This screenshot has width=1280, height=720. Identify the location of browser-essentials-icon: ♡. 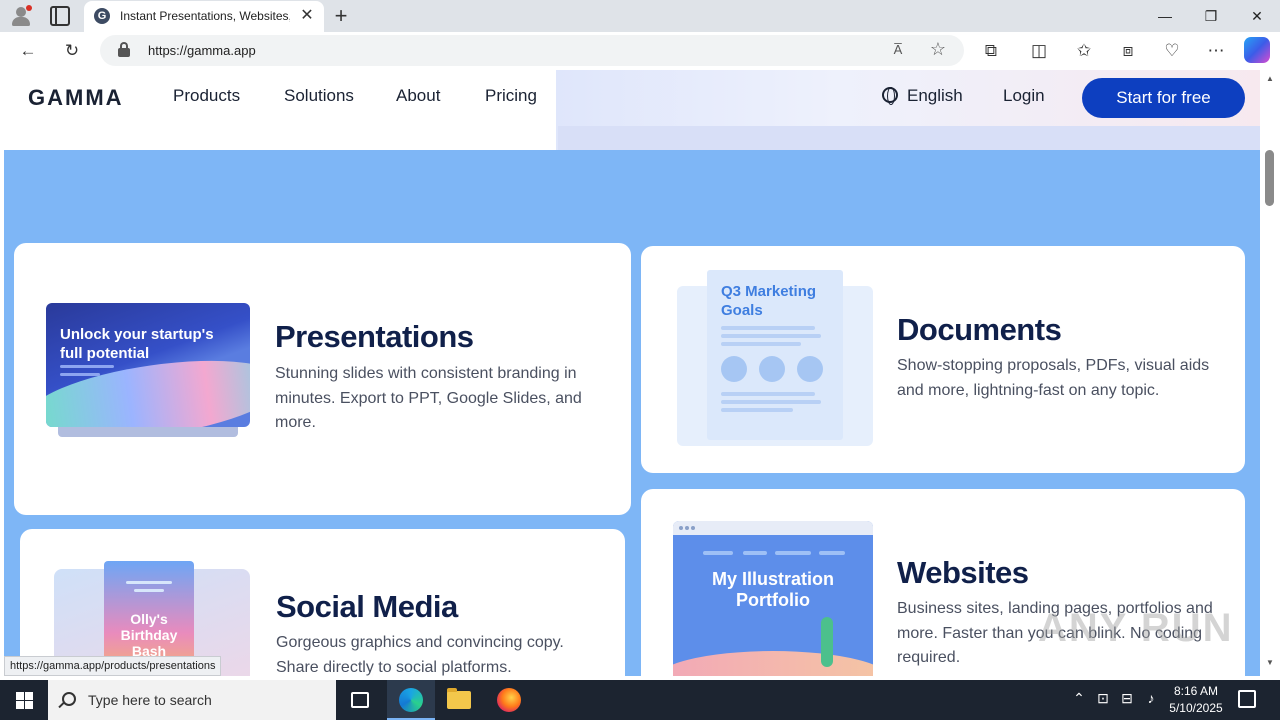
(1172, 51).